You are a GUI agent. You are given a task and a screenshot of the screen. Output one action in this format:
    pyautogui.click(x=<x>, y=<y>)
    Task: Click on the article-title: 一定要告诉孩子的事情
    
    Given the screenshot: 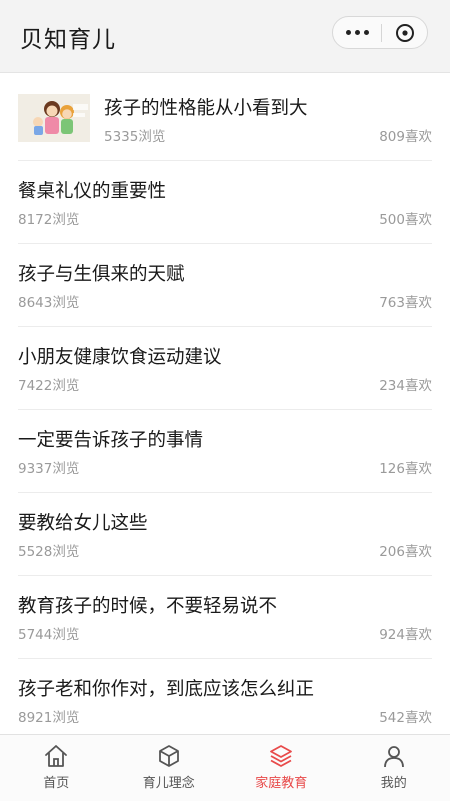 What is the action you would take?
    pyautogui.click(x=110, y=439)
    